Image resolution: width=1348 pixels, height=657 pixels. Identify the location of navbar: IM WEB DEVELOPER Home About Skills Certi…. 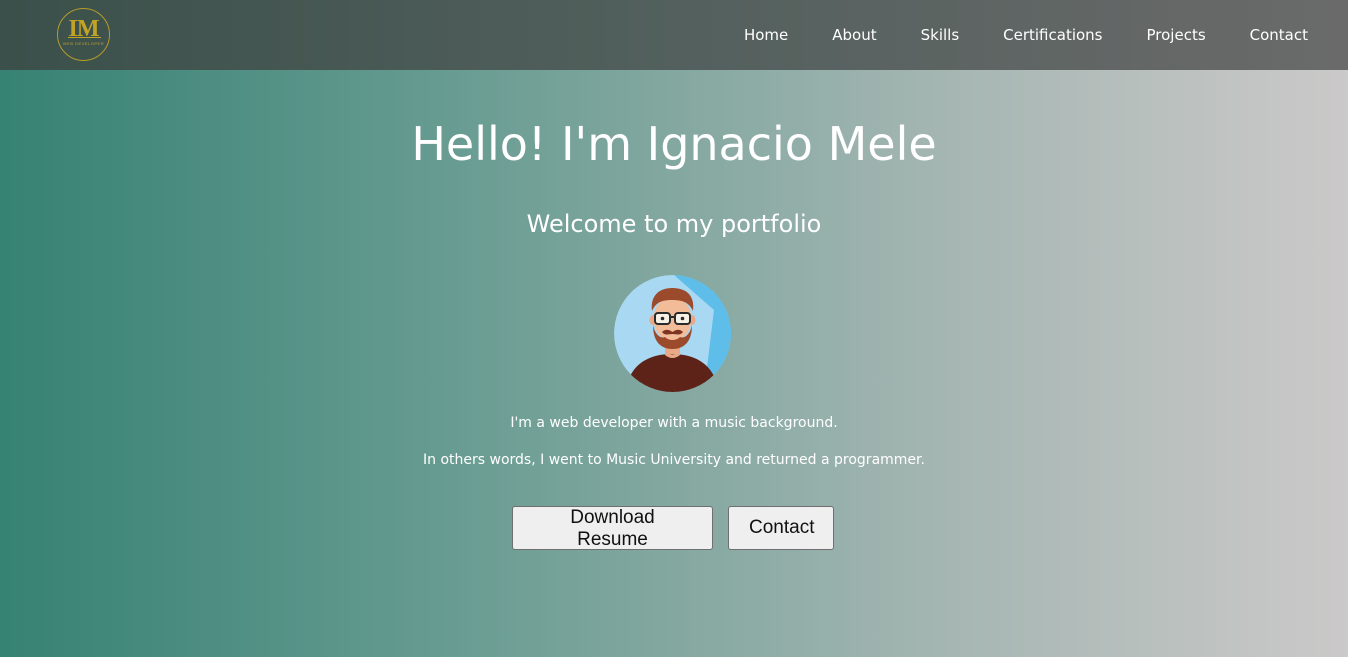
(674, 35).